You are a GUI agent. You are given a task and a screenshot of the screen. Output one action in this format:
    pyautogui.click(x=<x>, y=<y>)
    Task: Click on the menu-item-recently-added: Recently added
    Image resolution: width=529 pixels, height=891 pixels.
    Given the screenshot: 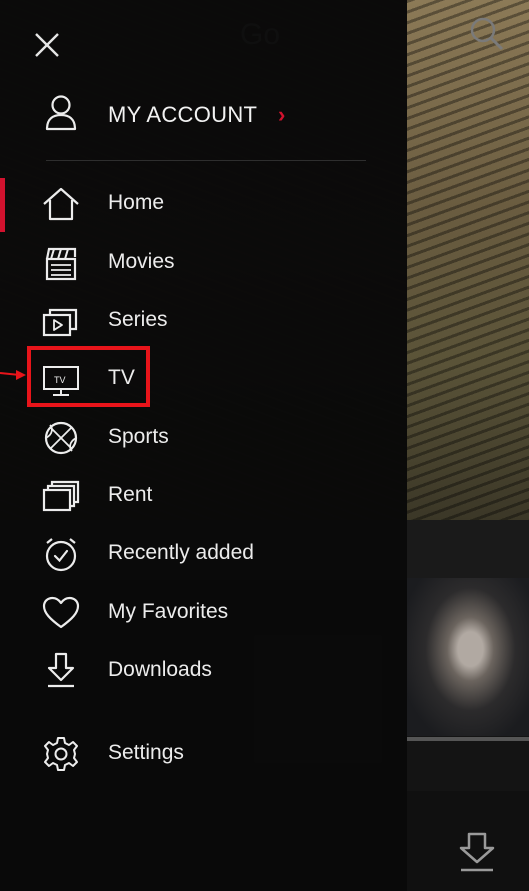 What is the action you would take?
    pyautogui.click(x=203, y=554)
    